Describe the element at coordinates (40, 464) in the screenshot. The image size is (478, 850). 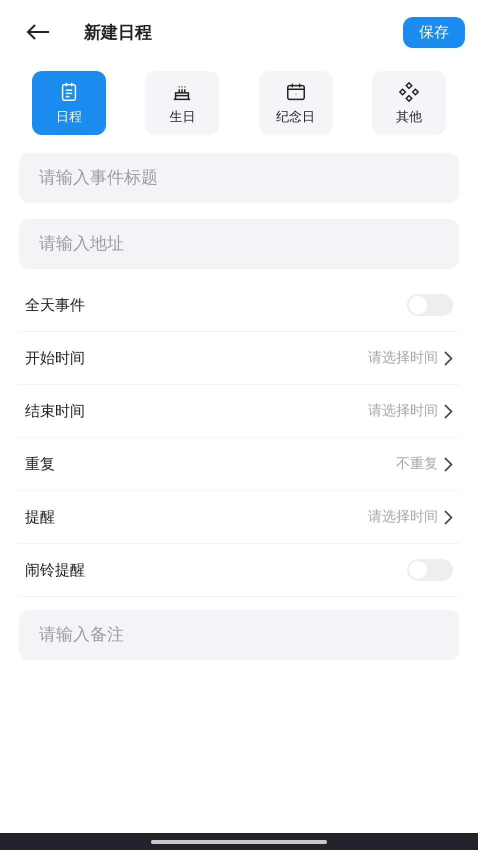
I see `row-label: 重复` at that location.